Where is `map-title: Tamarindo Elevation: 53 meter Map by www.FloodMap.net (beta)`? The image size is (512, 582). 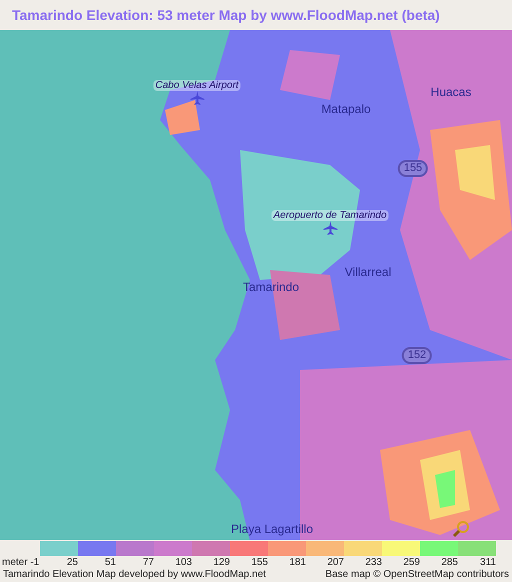
map-title: Tamarindo Elevation: 53 meter Map by www.FloodMap.net (beta) is located at coordinates (226, 15).